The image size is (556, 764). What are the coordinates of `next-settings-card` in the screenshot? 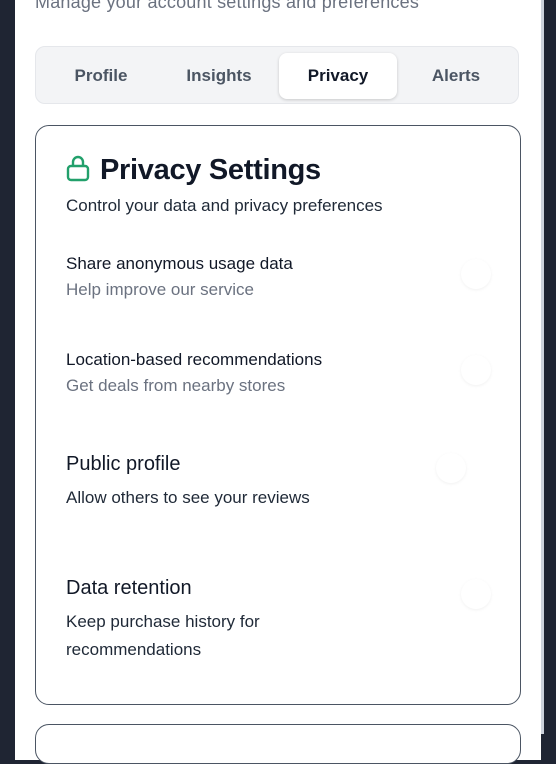 It's located at (278, 744).